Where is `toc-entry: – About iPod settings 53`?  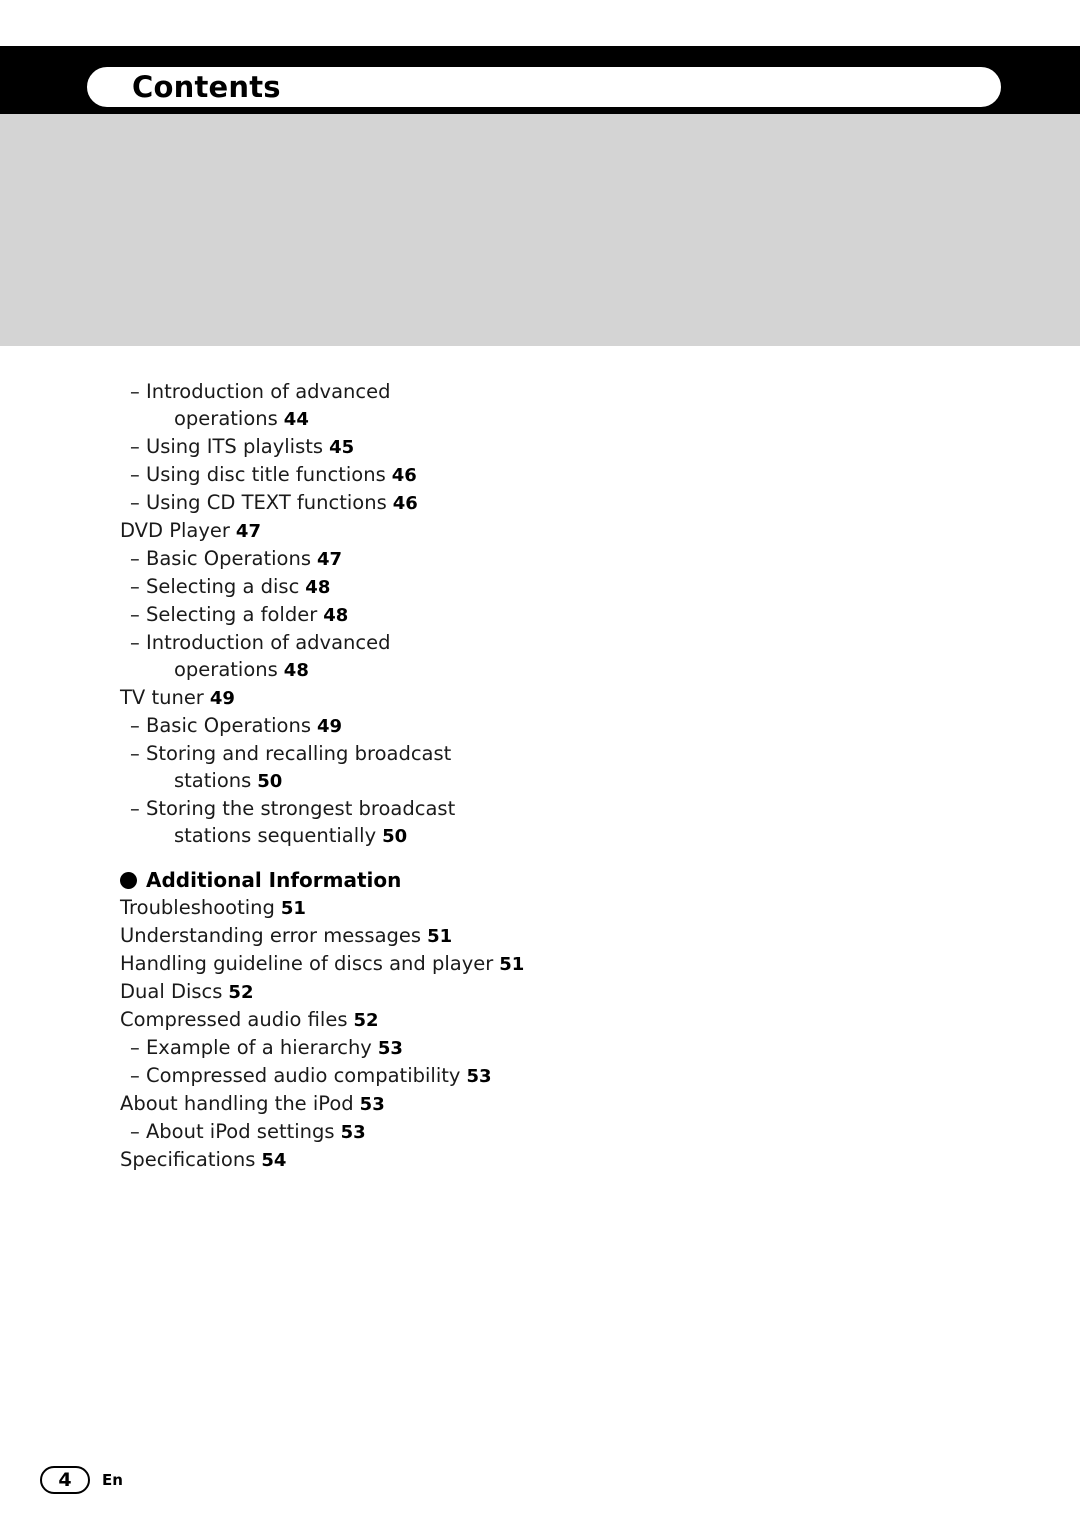
toc-entry: – About iPod settings 53 is located at coordinates (355, 1132).